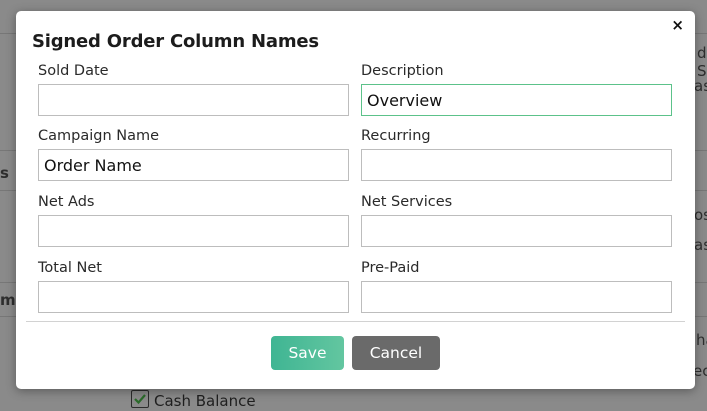 This screenshot has width=707, height=411. What do you see at coordinates (99, 136) in the screenshot?
I see `campaign-name-label: Campaign Name` at bounding box center [99, 136].